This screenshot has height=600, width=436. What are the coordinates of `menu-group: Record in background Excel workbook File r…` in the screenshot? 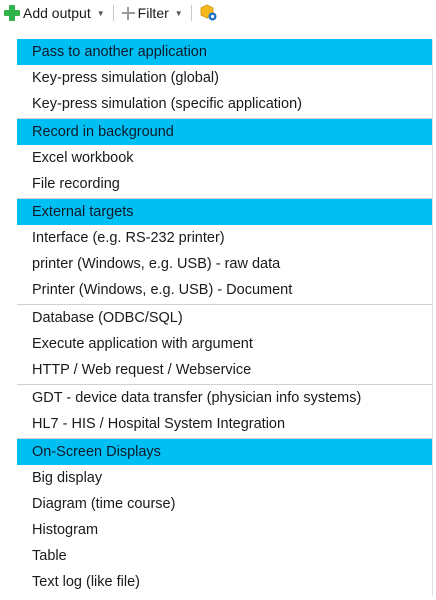 It's located at (224, 159).